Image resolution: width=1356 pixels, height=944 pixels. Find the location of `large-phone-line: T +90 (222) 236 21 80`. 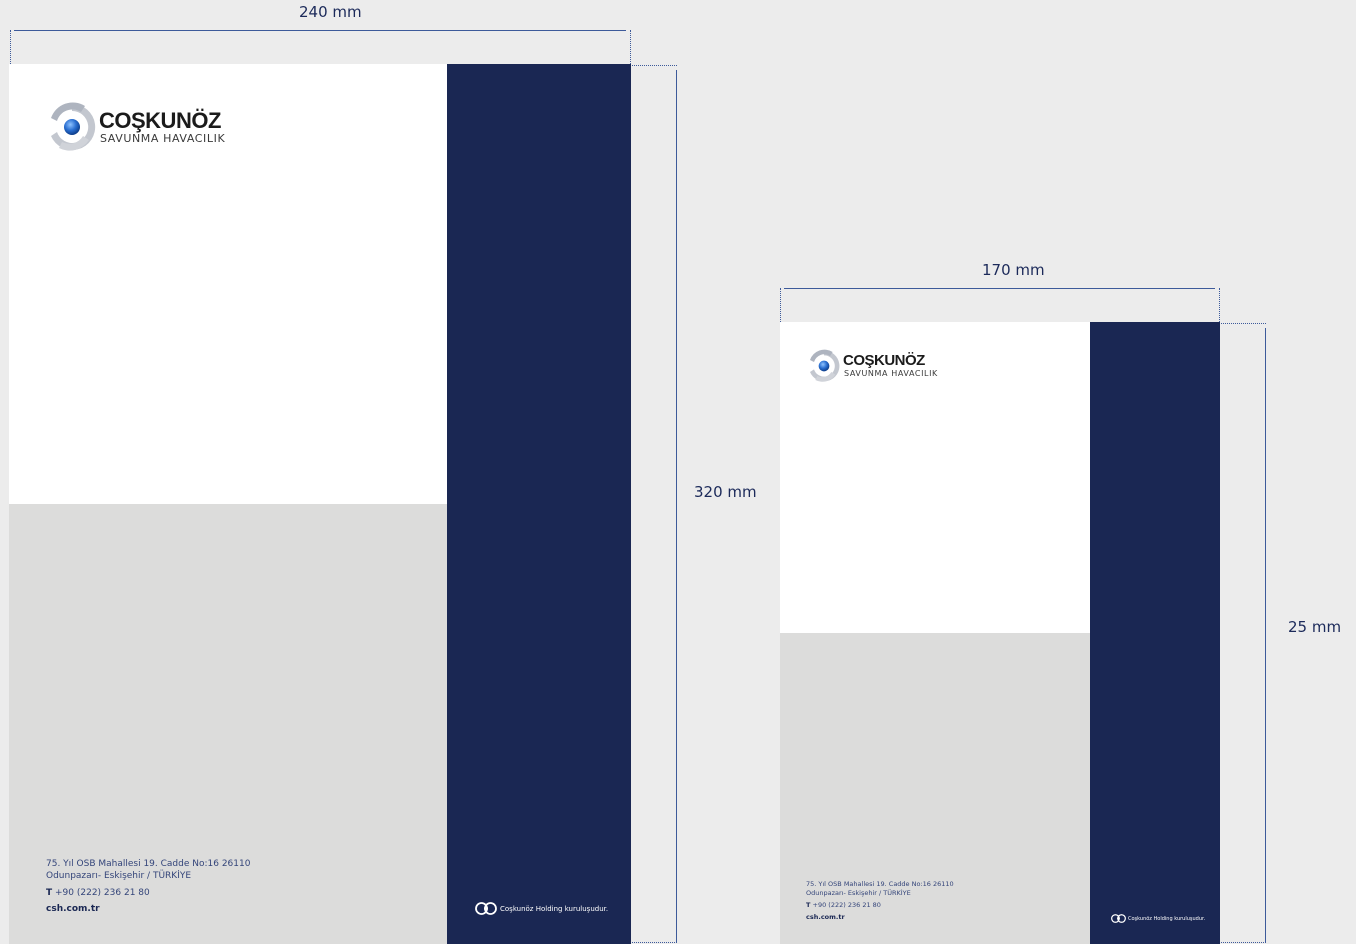

large-phone-line: T +90 (222) 236 21 80 is located at coordinates (148, 893).